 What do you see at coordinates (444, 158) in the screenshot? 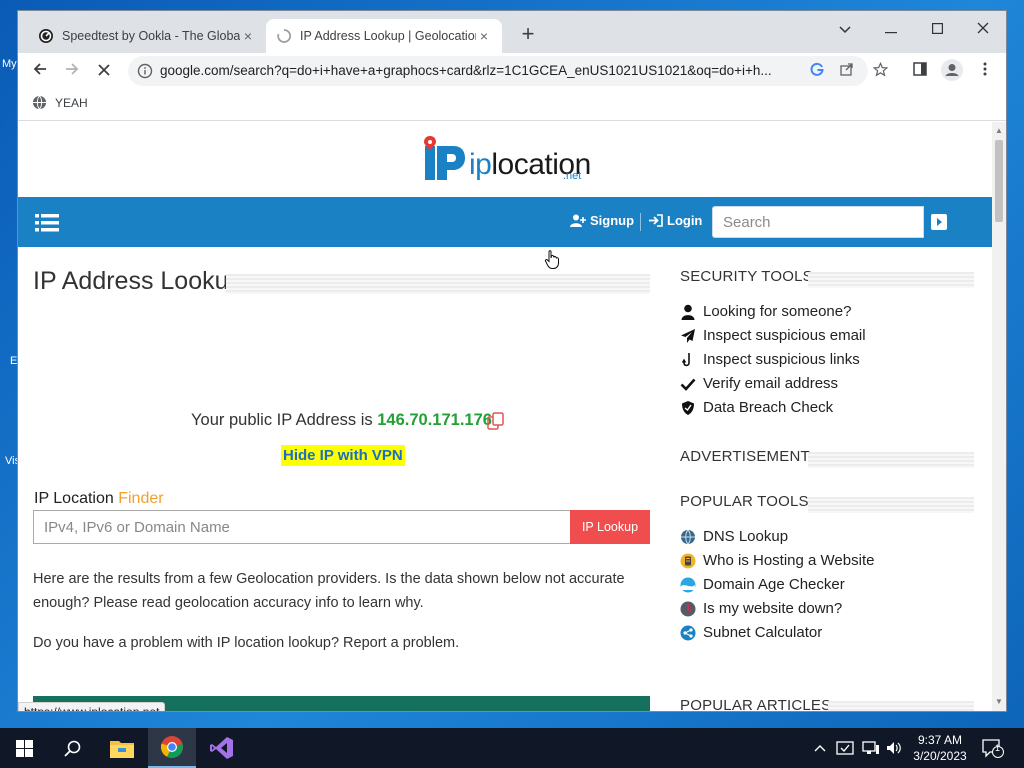
I see `logo-mark-icon` at bounding box center [444, 158].